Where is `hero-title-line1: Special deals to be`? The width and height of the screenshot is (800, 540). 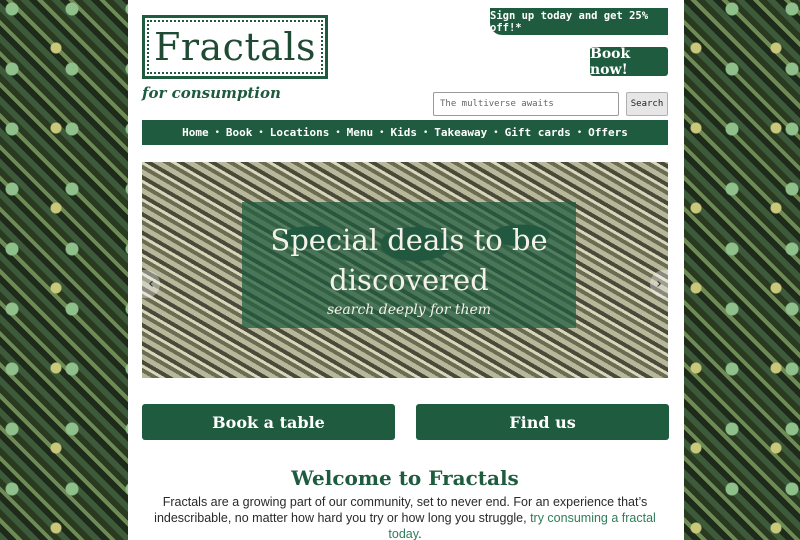 hero-title-line1: Special deals to be is located at coordinates (409, 240).